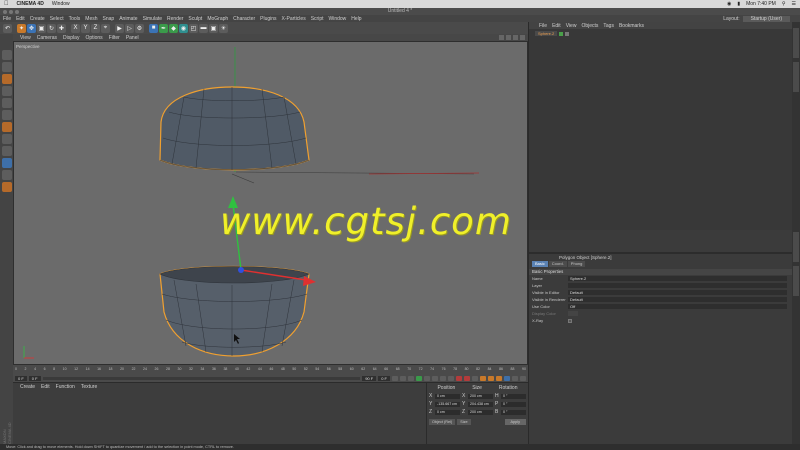 The width and height of the screenshot is (800, 450). What do you see at coordinates (766, 18) in the screenshot?
I see `layout-dropdown: Startup (User)` at bounding box center [766, 18].